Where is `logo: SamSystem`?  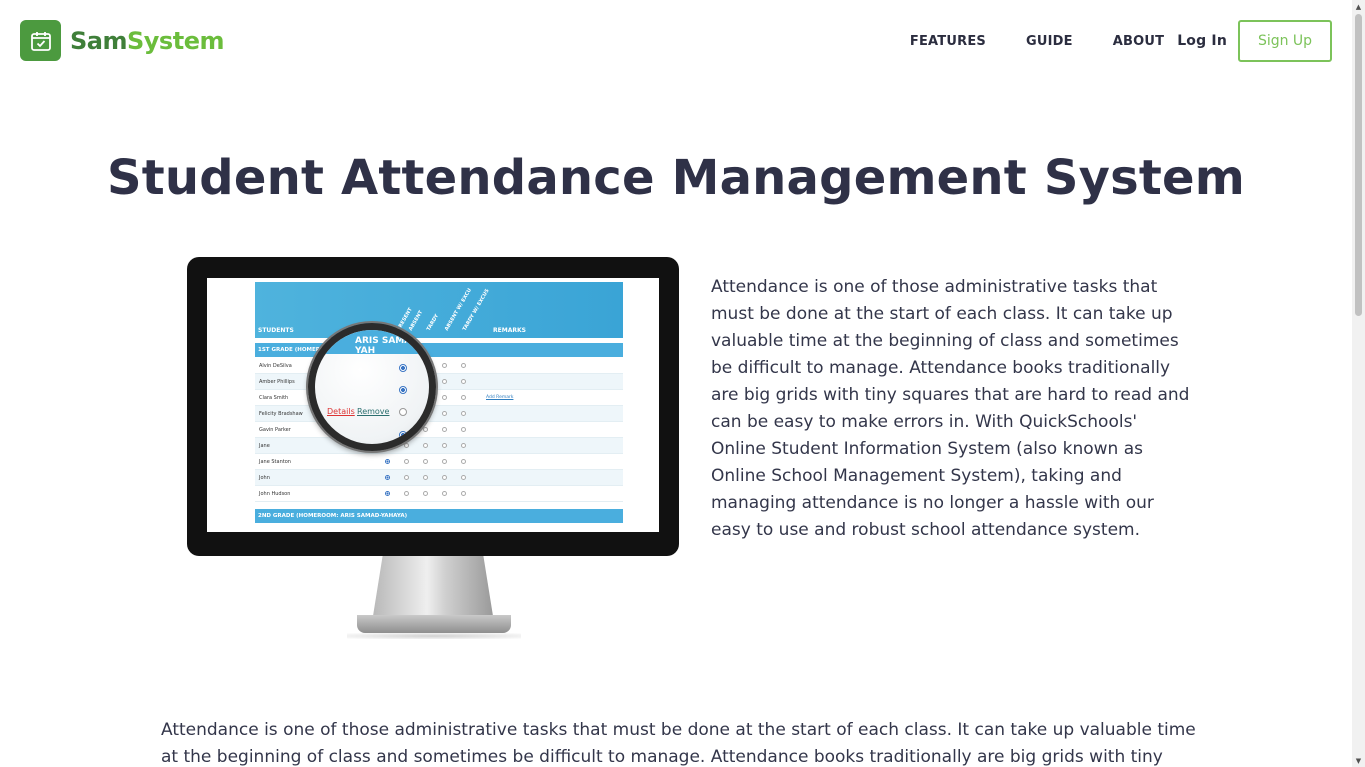
logo: SamSystem is located at coordinates (122, 40).